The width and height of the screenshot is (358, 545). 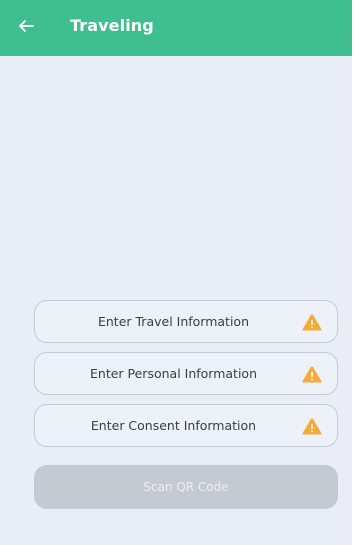 What do you see at coordinates (173, 373) in the screenshot?
I see `action-label: Enter Personal Information` at bounding box center [173, 373].